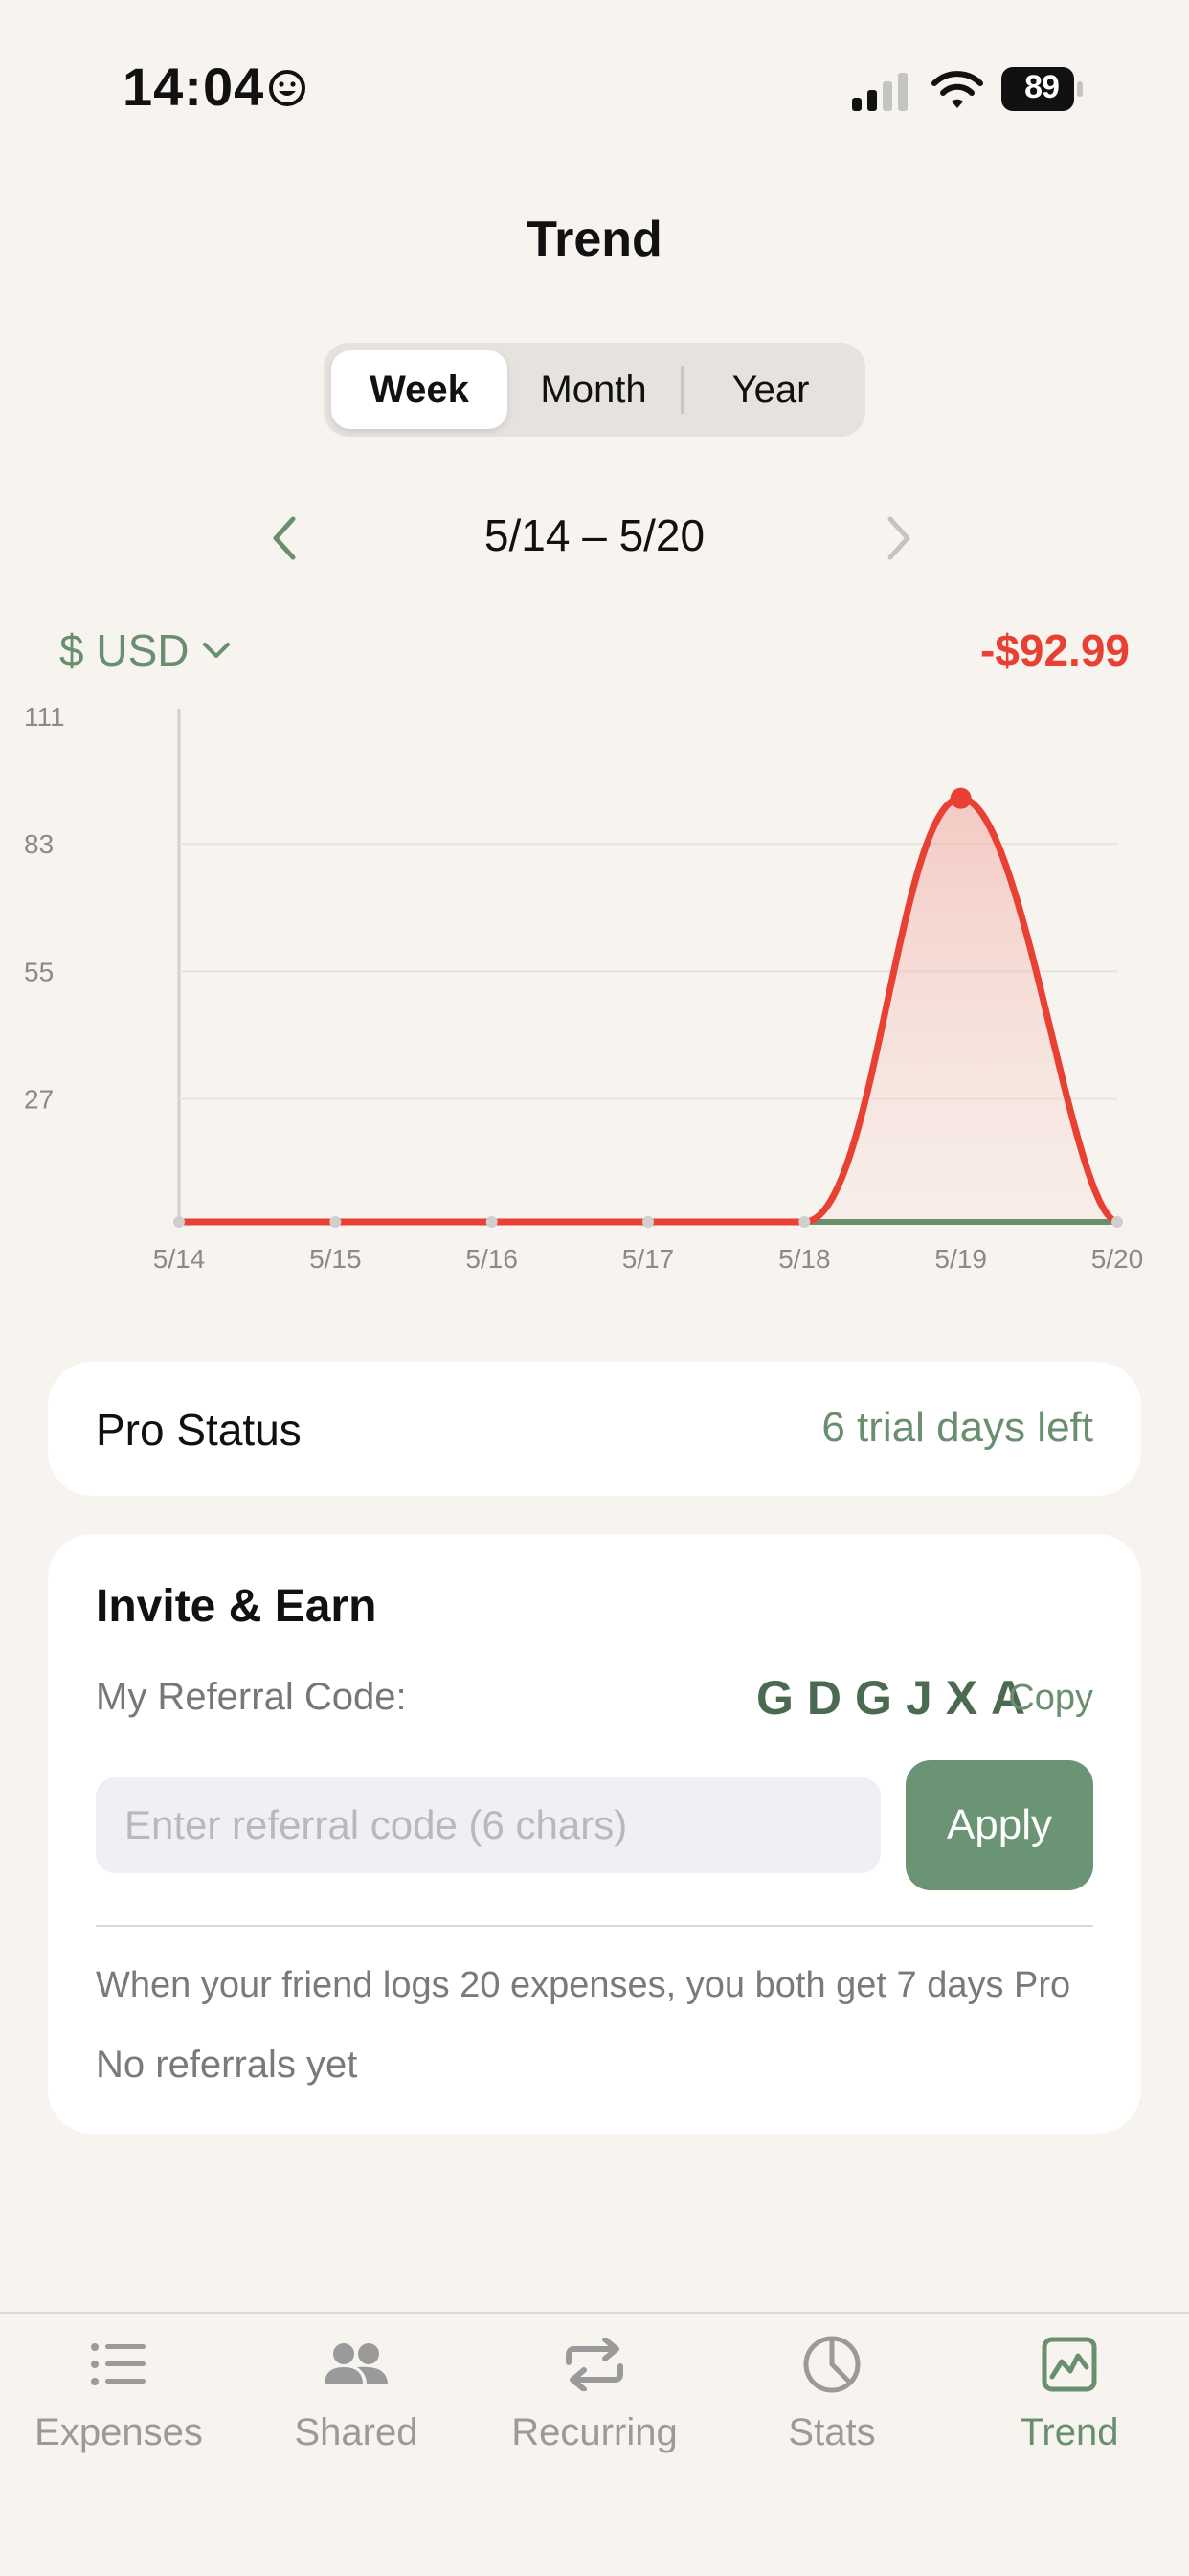 The width and height of the screenshot is (1189, 2576). Describe the element at coordinates (251, 1697) in the screenshot. I see `referral-code-label: My Referral Code:` at that location.